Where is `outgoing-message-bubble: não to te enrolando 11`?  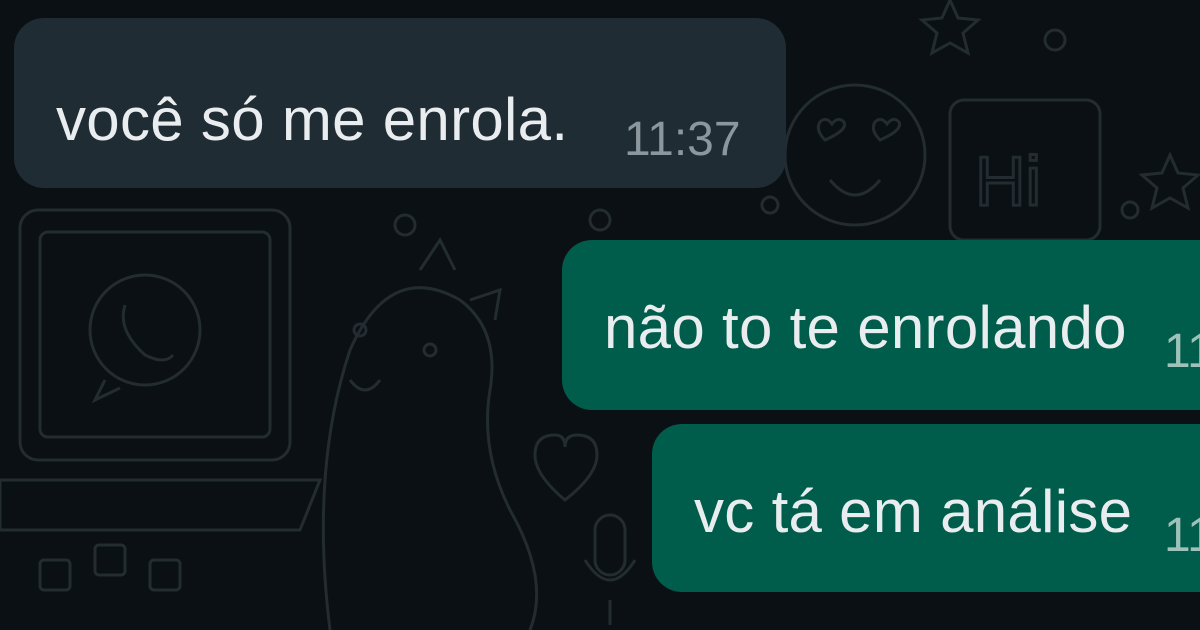 outgoing-message-bubble: não to te enrolando 11 is located at coordinates (881, 325).